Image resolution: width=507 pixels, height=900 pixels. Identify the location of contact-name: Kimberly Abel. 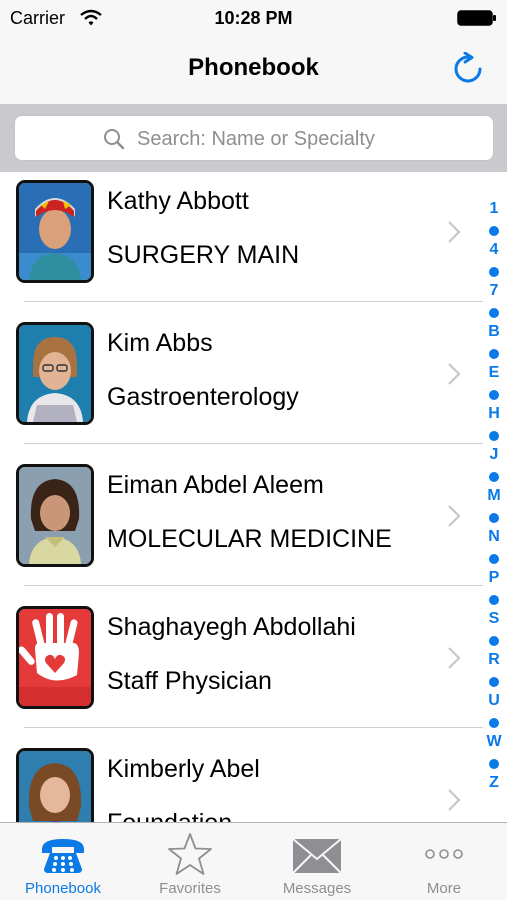
(183, 769).